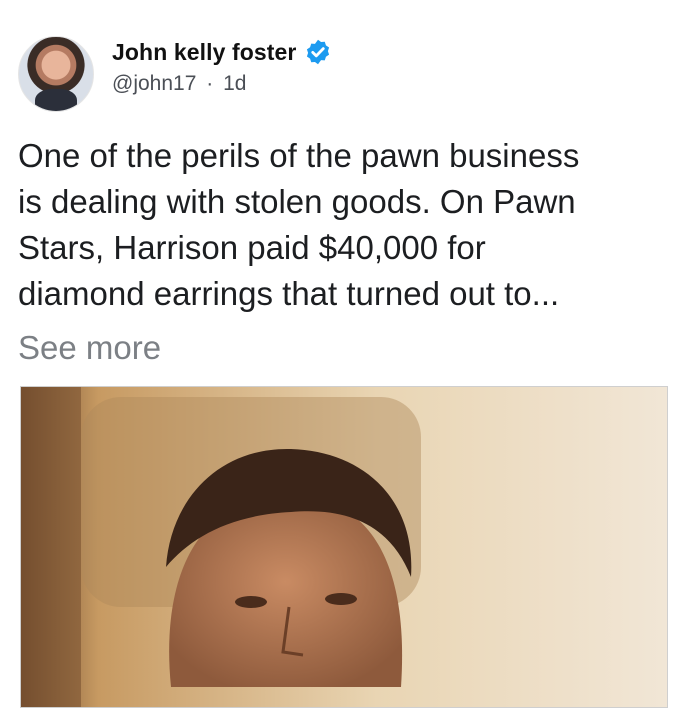 This screenshot has height=708, width=700. Describe the element at coordinates (234, 83) in the screenshot. I see `post-time: 1d` at that location.